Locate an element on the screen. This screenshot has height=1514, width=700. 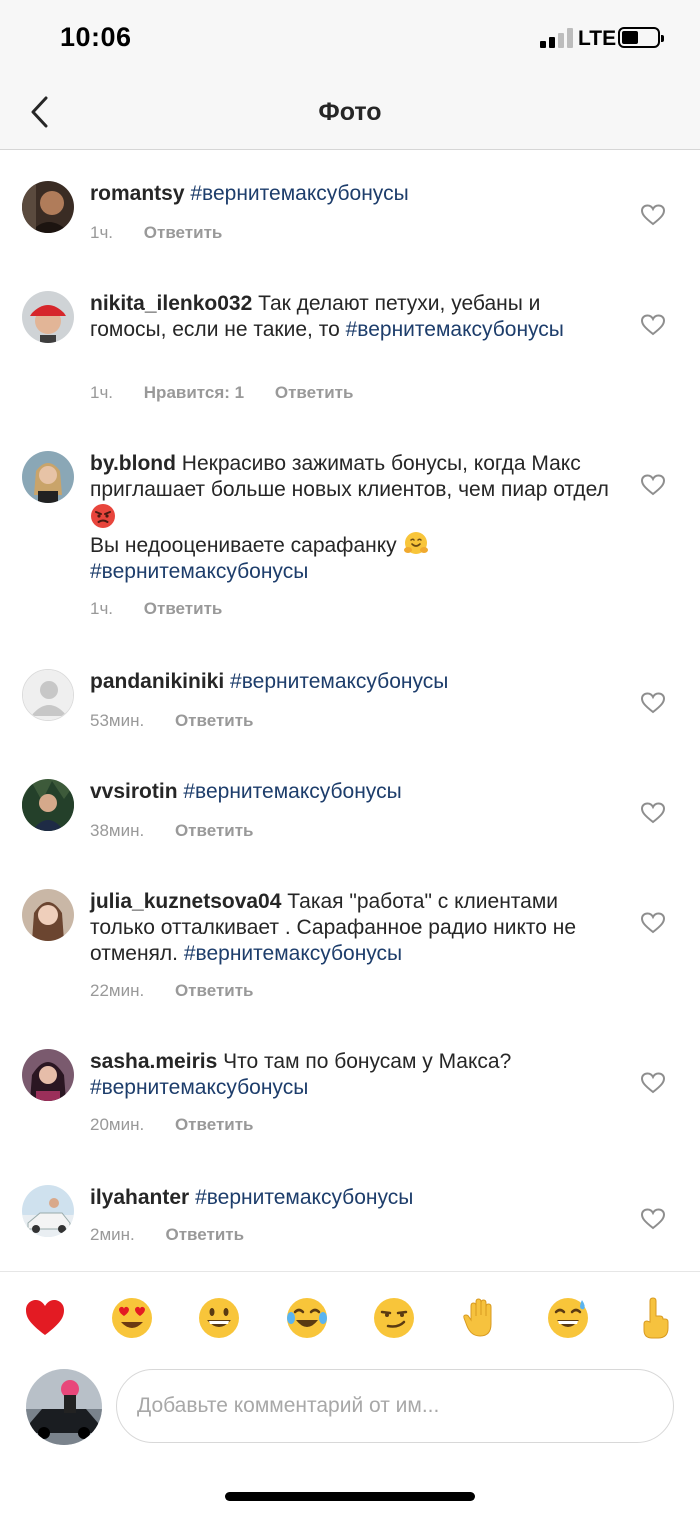
tears-of-joy-icon is located at coordinates (307, 1318).